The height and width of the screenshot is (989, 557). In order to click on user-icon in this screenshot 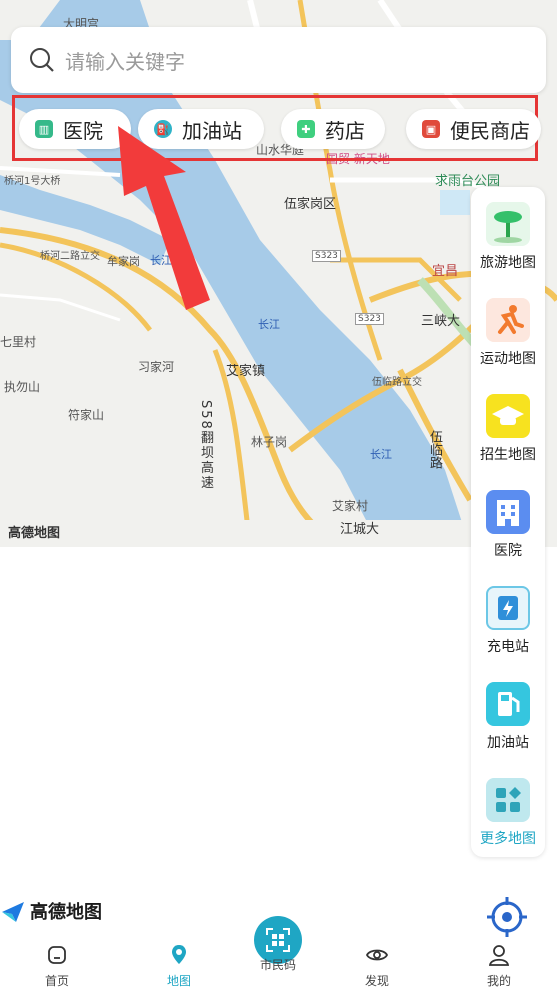, I will do `click(499, 955)`.